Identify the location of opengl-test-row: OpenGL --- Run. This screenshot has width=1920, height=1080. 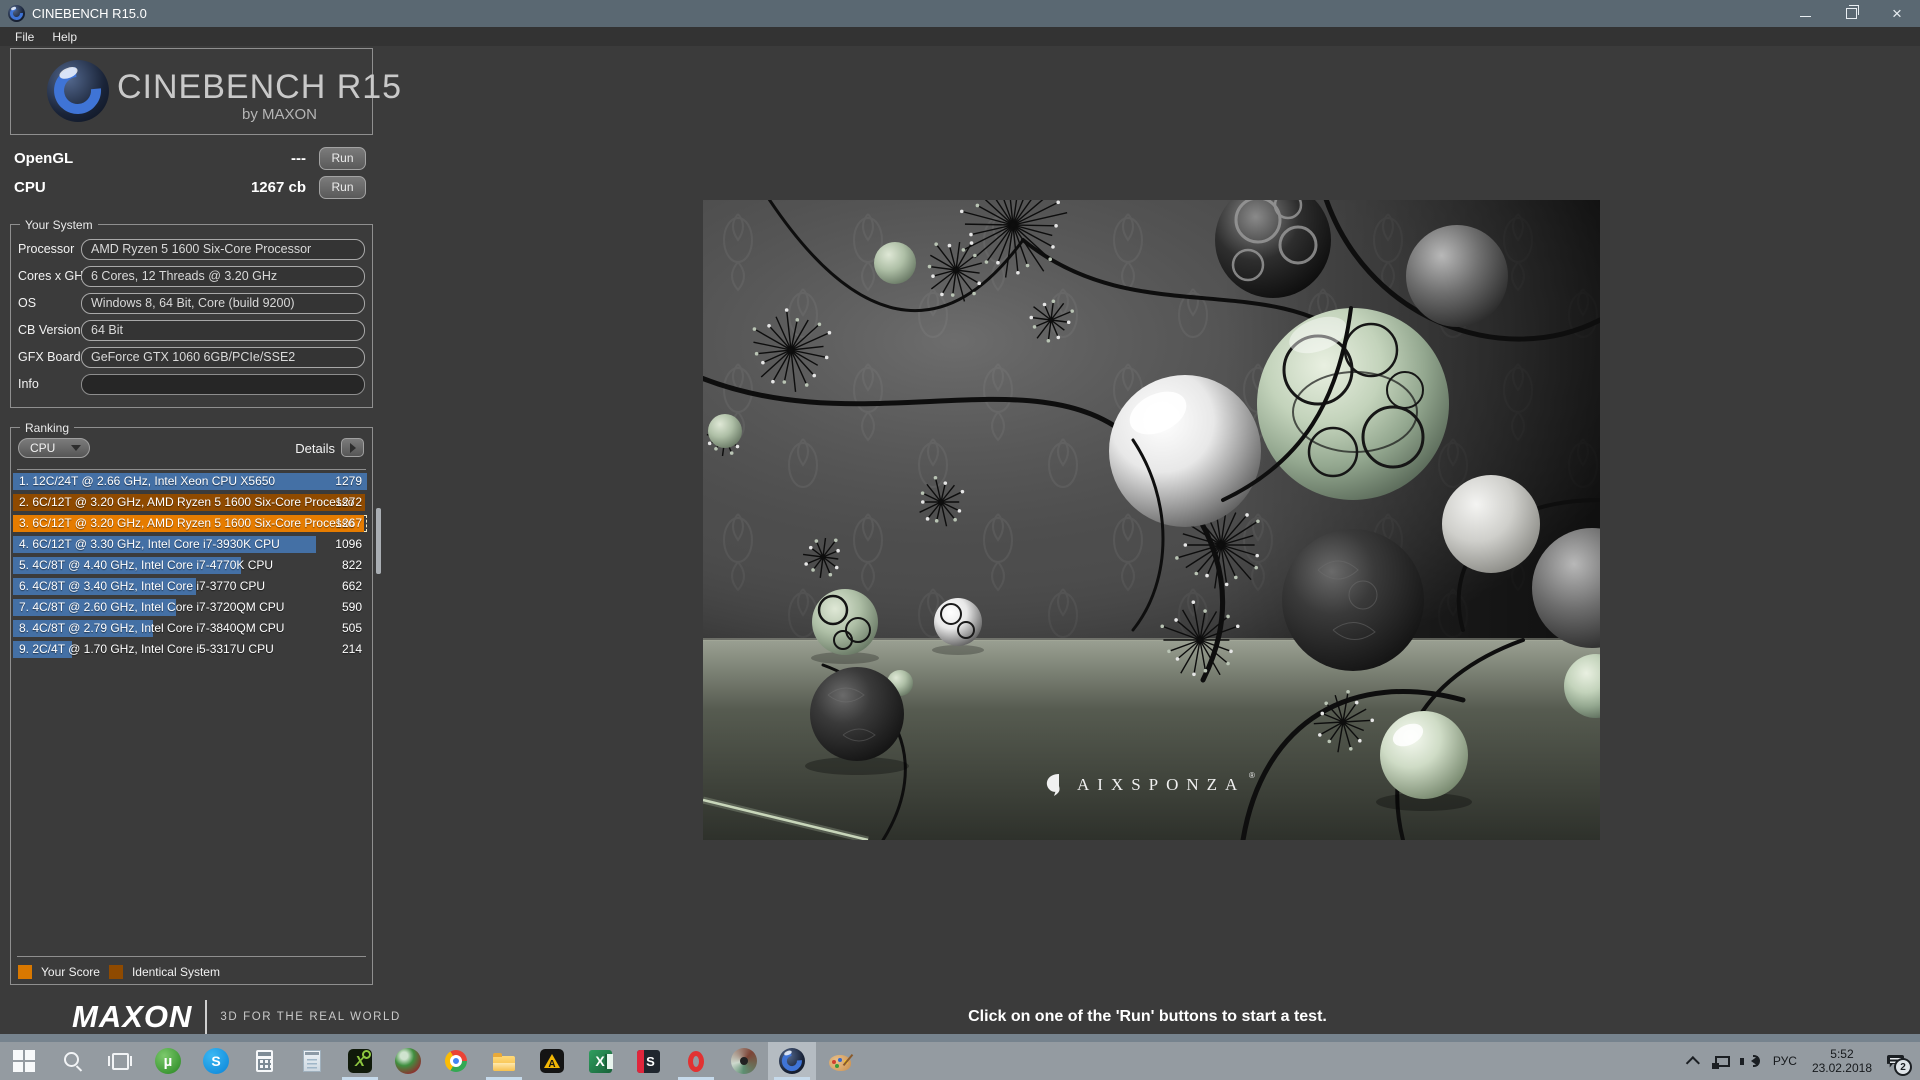
(190, 158).